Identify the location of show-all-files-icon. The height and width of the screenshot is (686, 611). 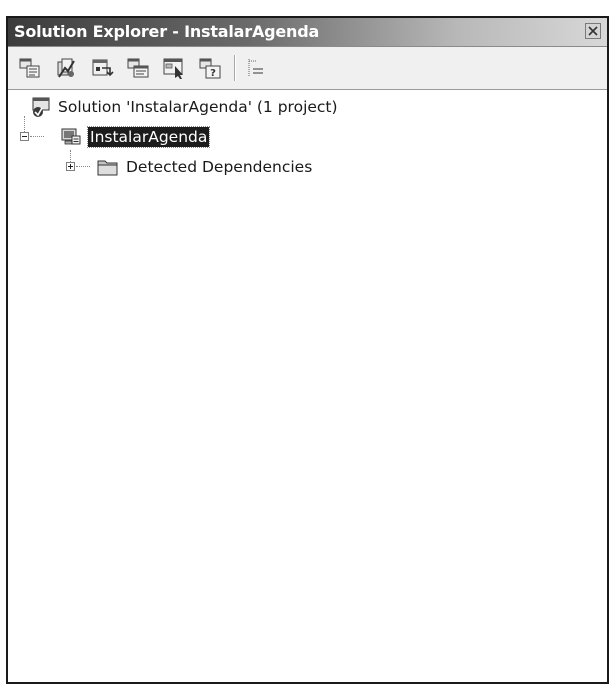
(66, 68).